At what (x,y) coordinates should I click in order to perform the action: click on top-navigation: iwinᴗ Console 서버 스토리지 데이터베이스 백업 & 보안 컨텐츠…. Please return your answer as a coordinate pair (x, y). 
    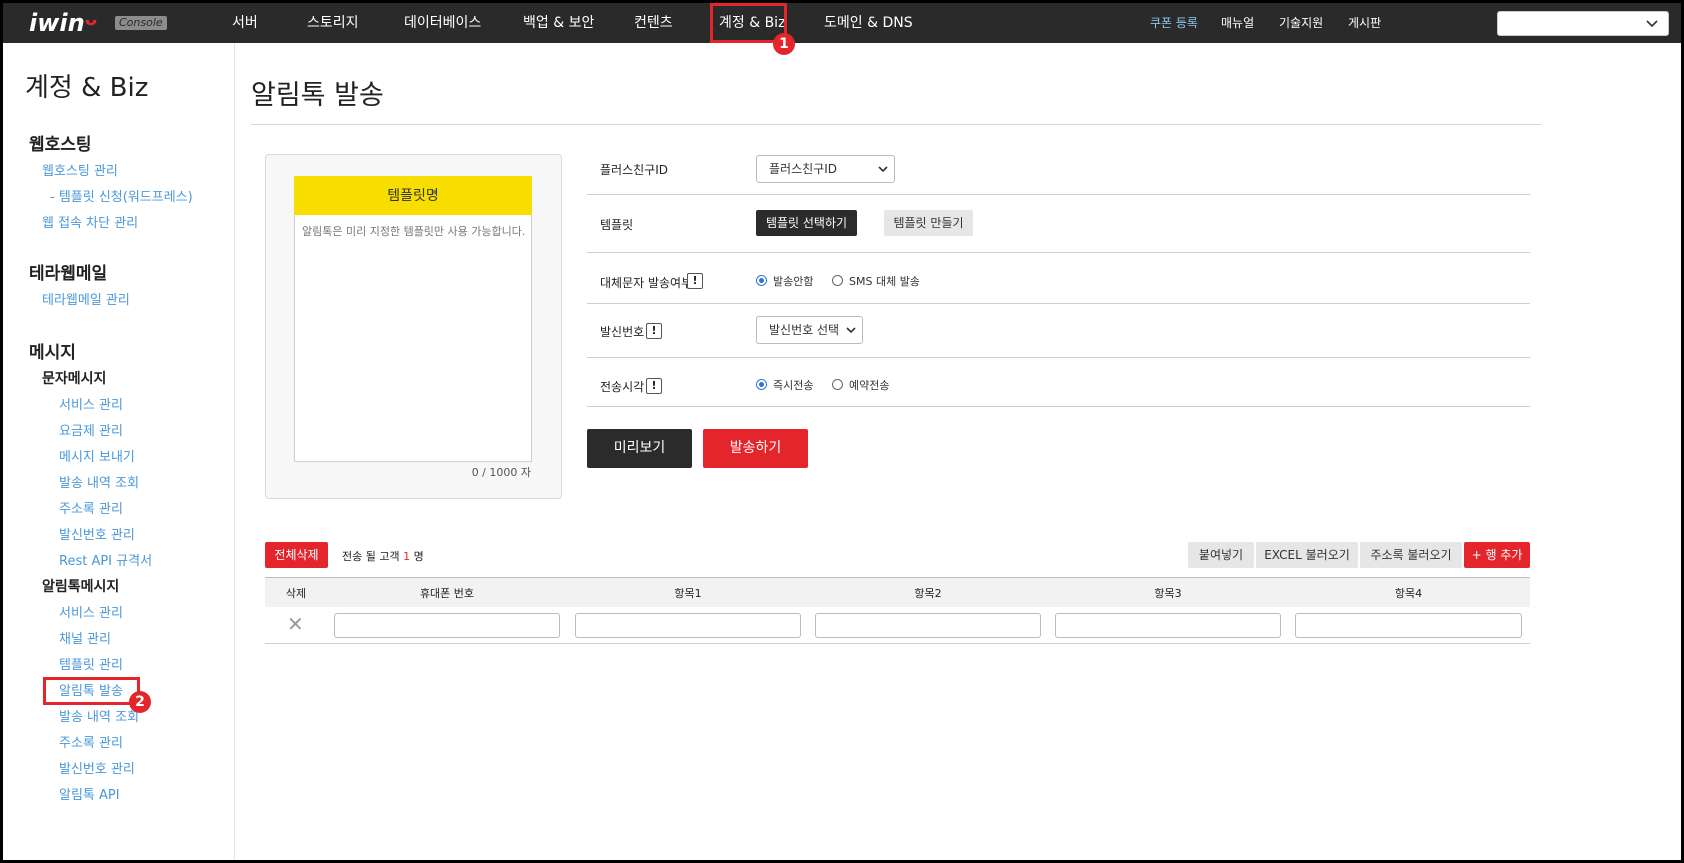
    Looking at the image, I should click on (842, 23).